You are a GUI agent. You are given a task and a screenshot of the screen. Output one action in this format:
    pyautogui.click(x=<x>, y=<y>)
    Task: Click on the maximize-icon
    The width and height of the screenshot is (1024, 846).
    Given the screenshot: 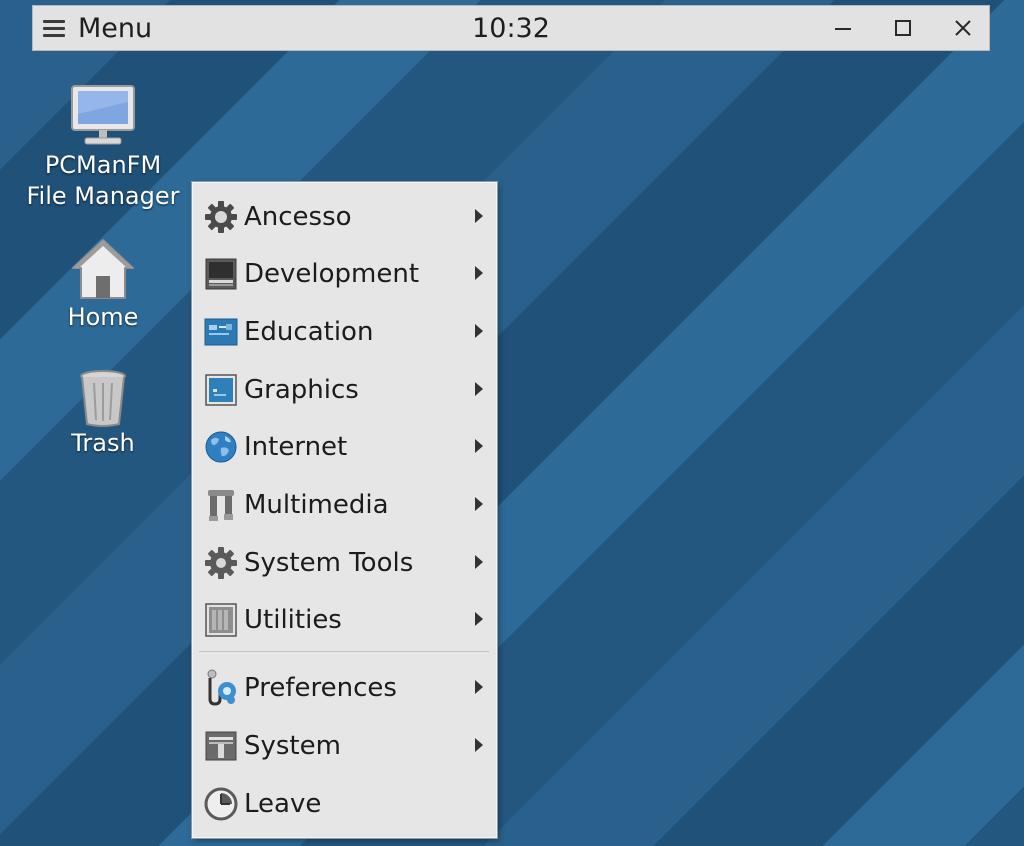 What is the action you would take?
    pyautogui.click(x=903, y=28)
    